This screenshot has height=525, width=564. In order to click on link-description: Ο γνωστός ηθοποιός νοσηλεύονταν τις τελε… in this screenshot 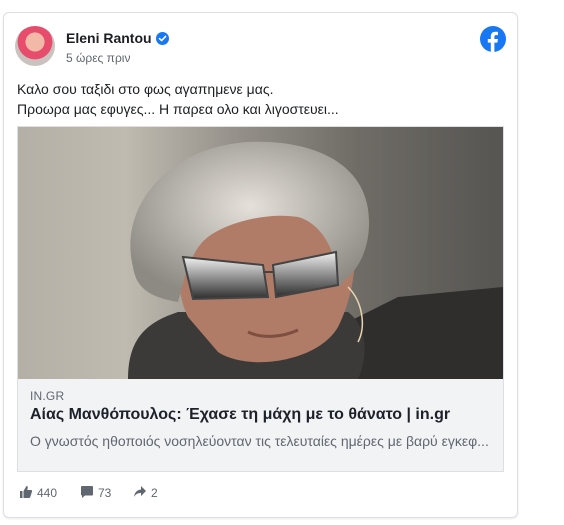, I will do `click(259, 441)`.